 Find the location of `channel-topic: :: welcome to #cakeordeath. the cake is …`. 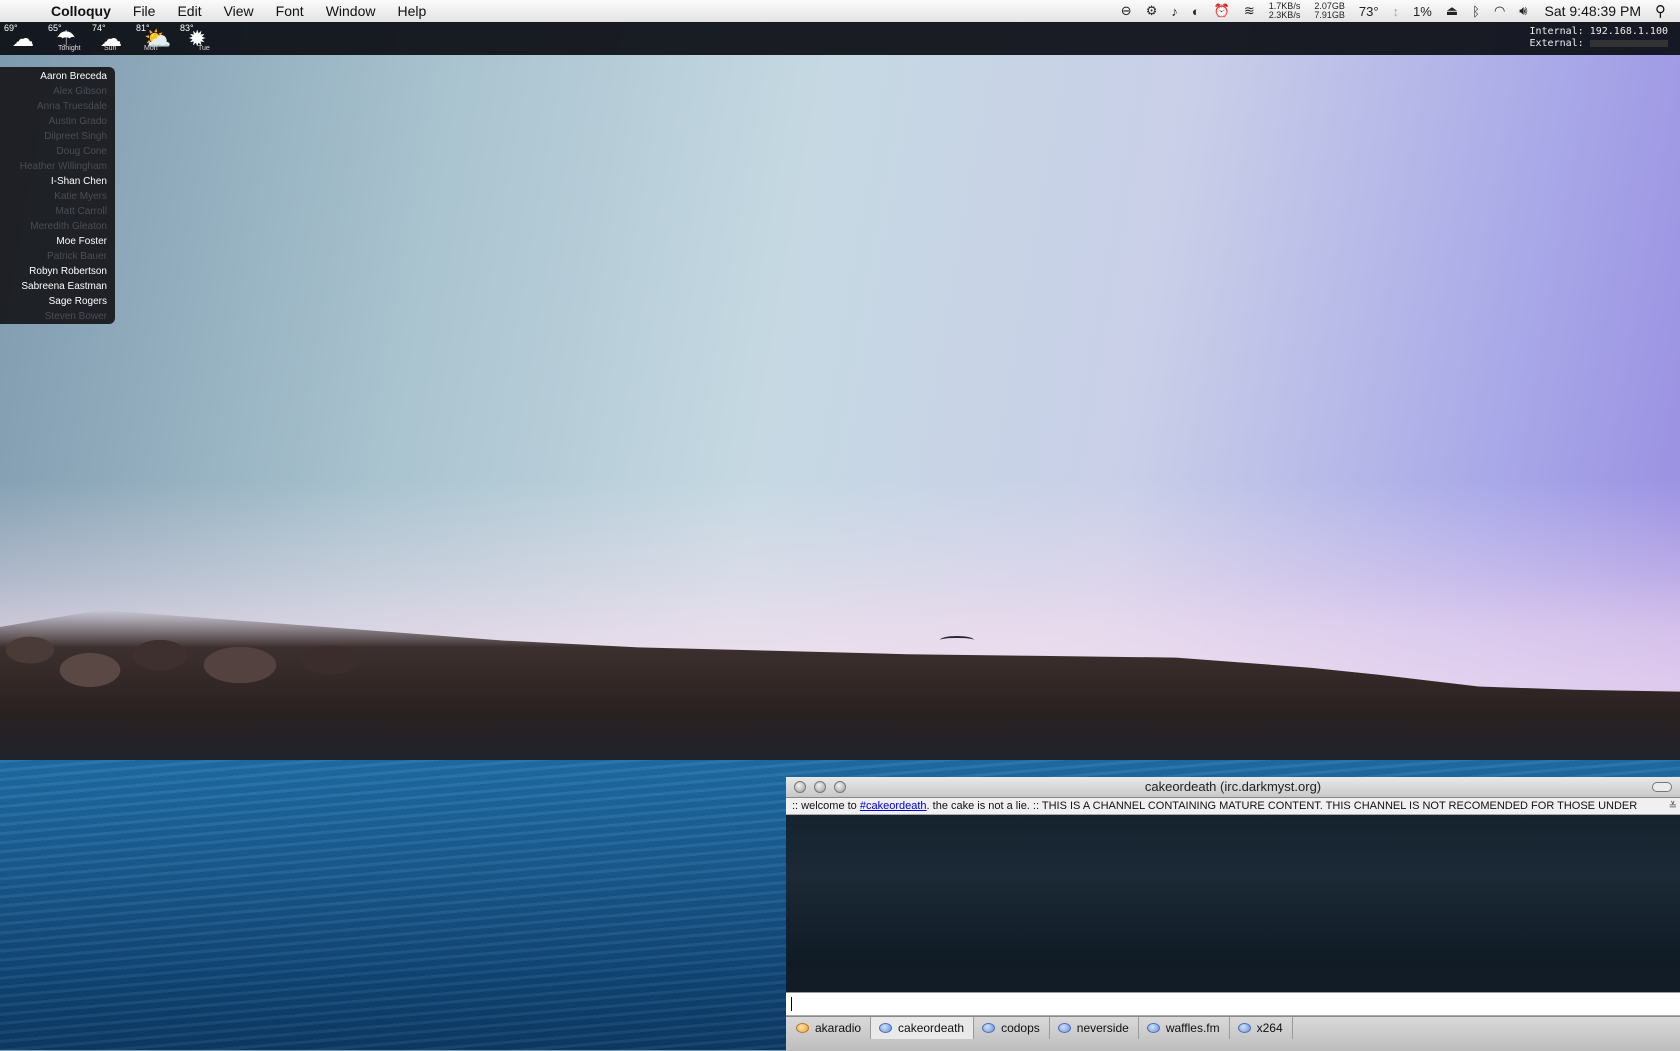

channel-topic: :: welcome to #cakeordeath. the cake is … is located at coordinates (1233, 806).